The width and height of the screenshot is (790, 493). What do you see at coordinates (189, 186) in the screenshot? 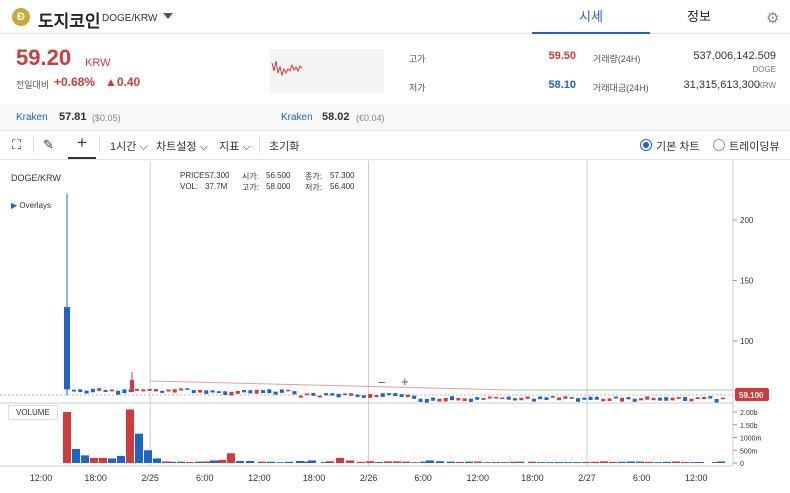
I see `info-vol-label: VOL:` at bounding box center [189, 186].